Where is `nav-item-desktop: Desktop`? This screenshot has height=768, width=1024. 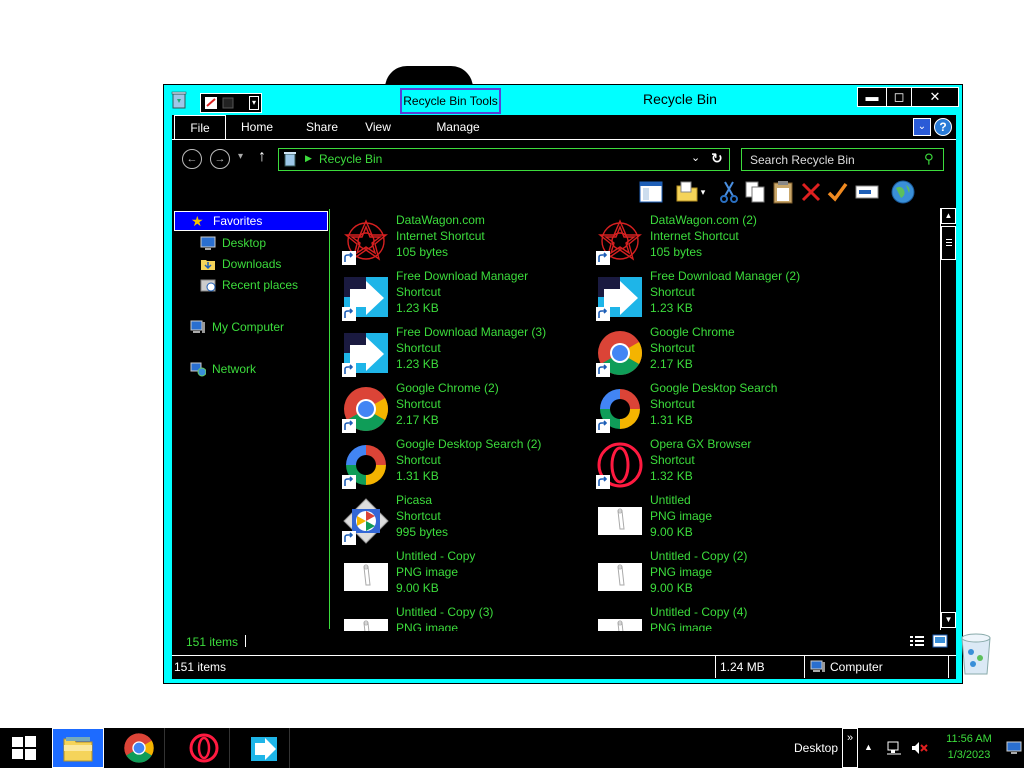 nav-item-desktop: Desktop is located at coordinates (233, 243).